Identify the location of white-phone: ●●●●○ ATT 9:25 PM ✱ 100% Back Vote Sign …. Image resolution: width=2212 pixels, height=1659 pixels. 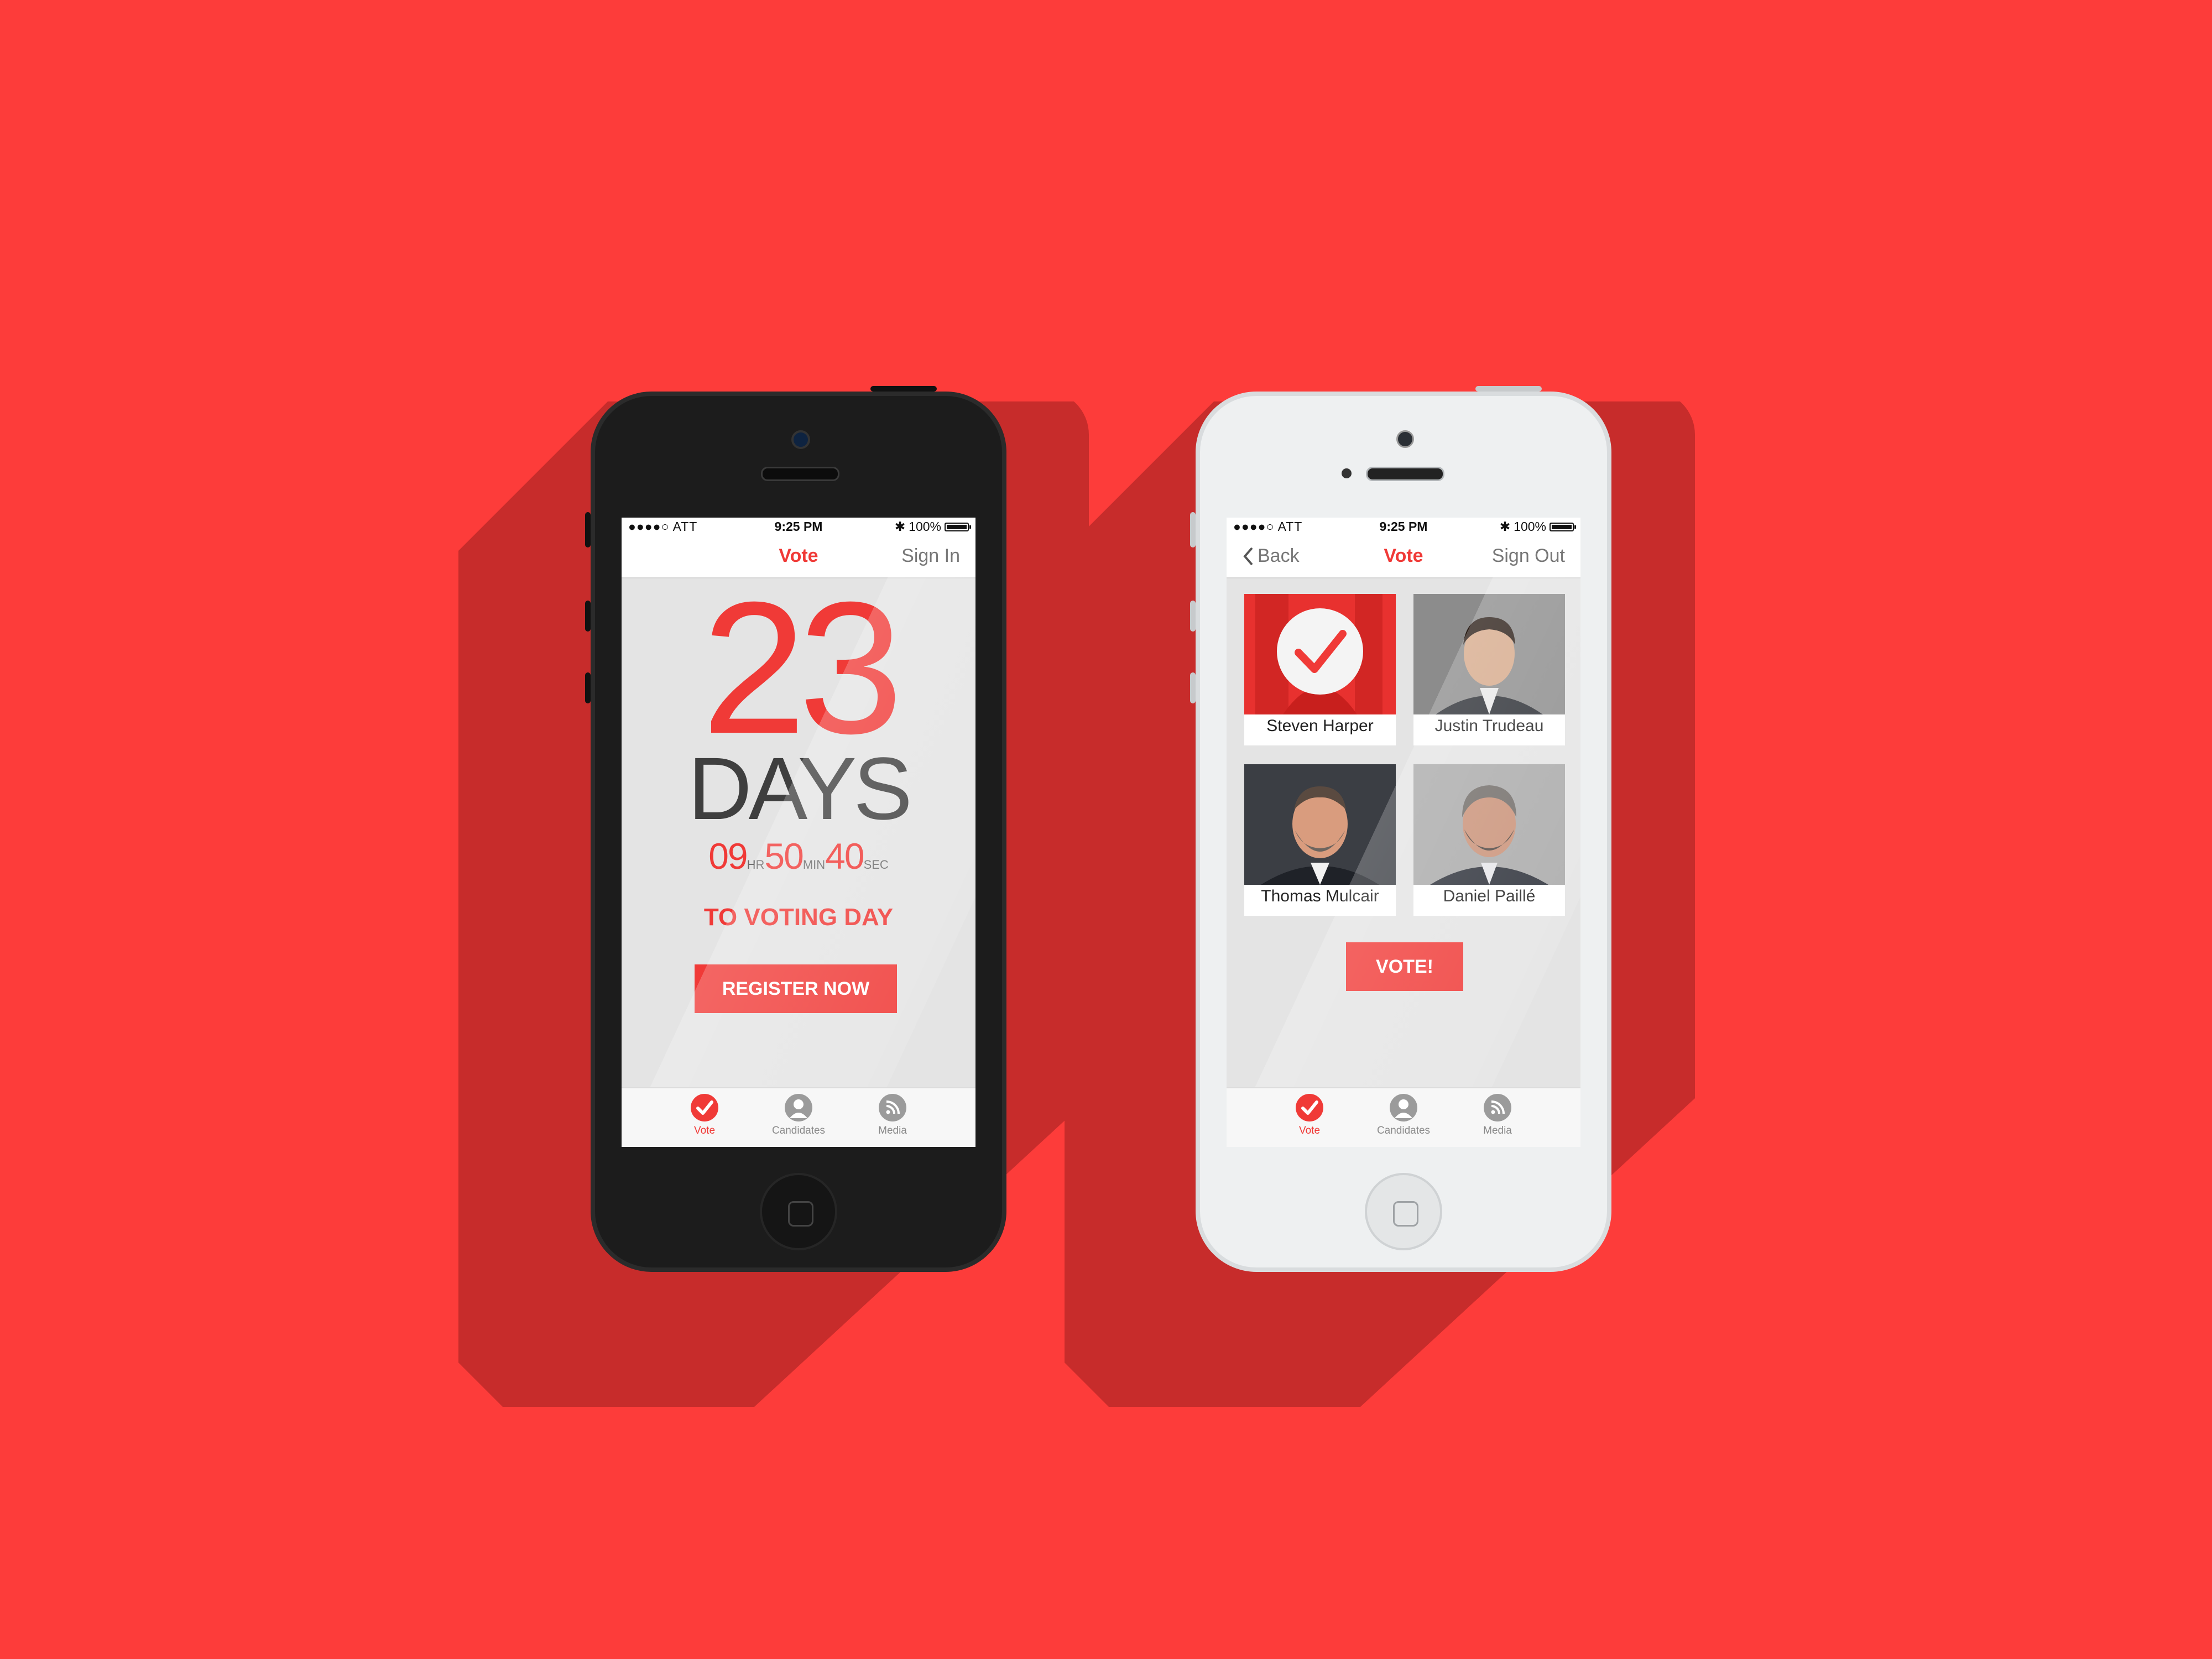
(1400, 829).